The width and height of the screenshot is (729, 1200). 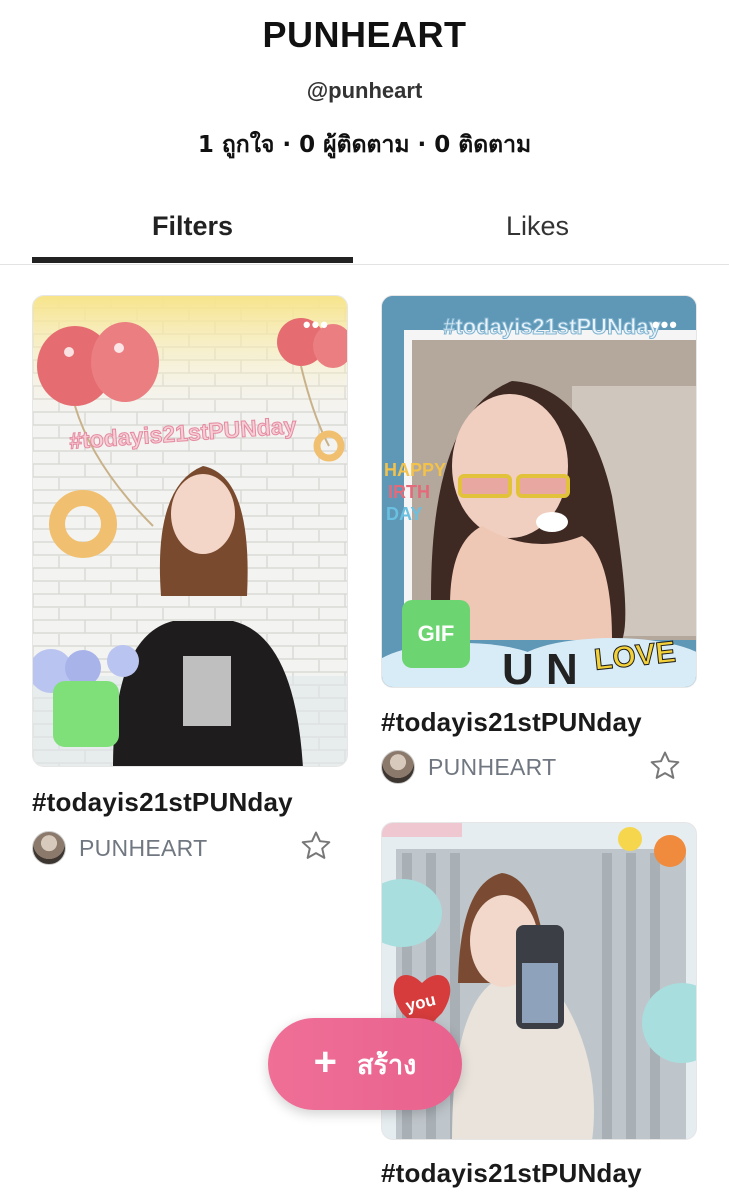 I want to click on plus-icon: +, so click(x=325, y=1062).